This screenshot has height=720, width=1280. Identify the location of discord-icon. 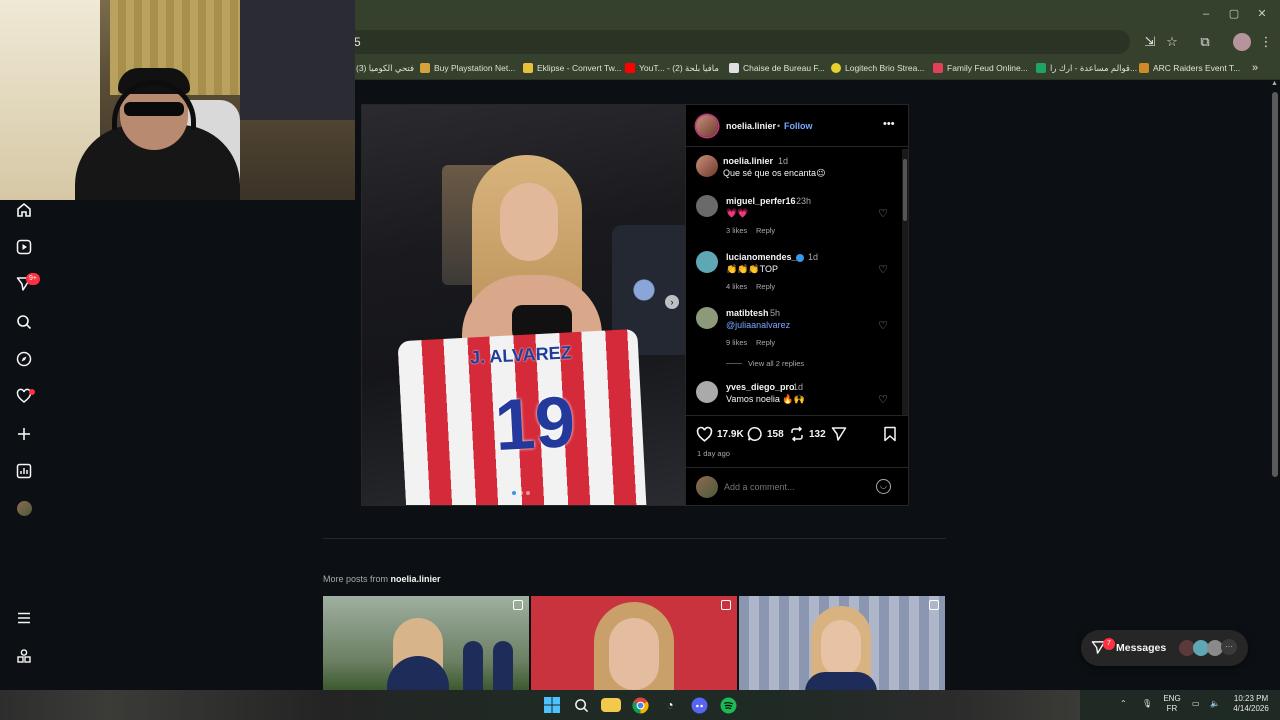
(699, 705).